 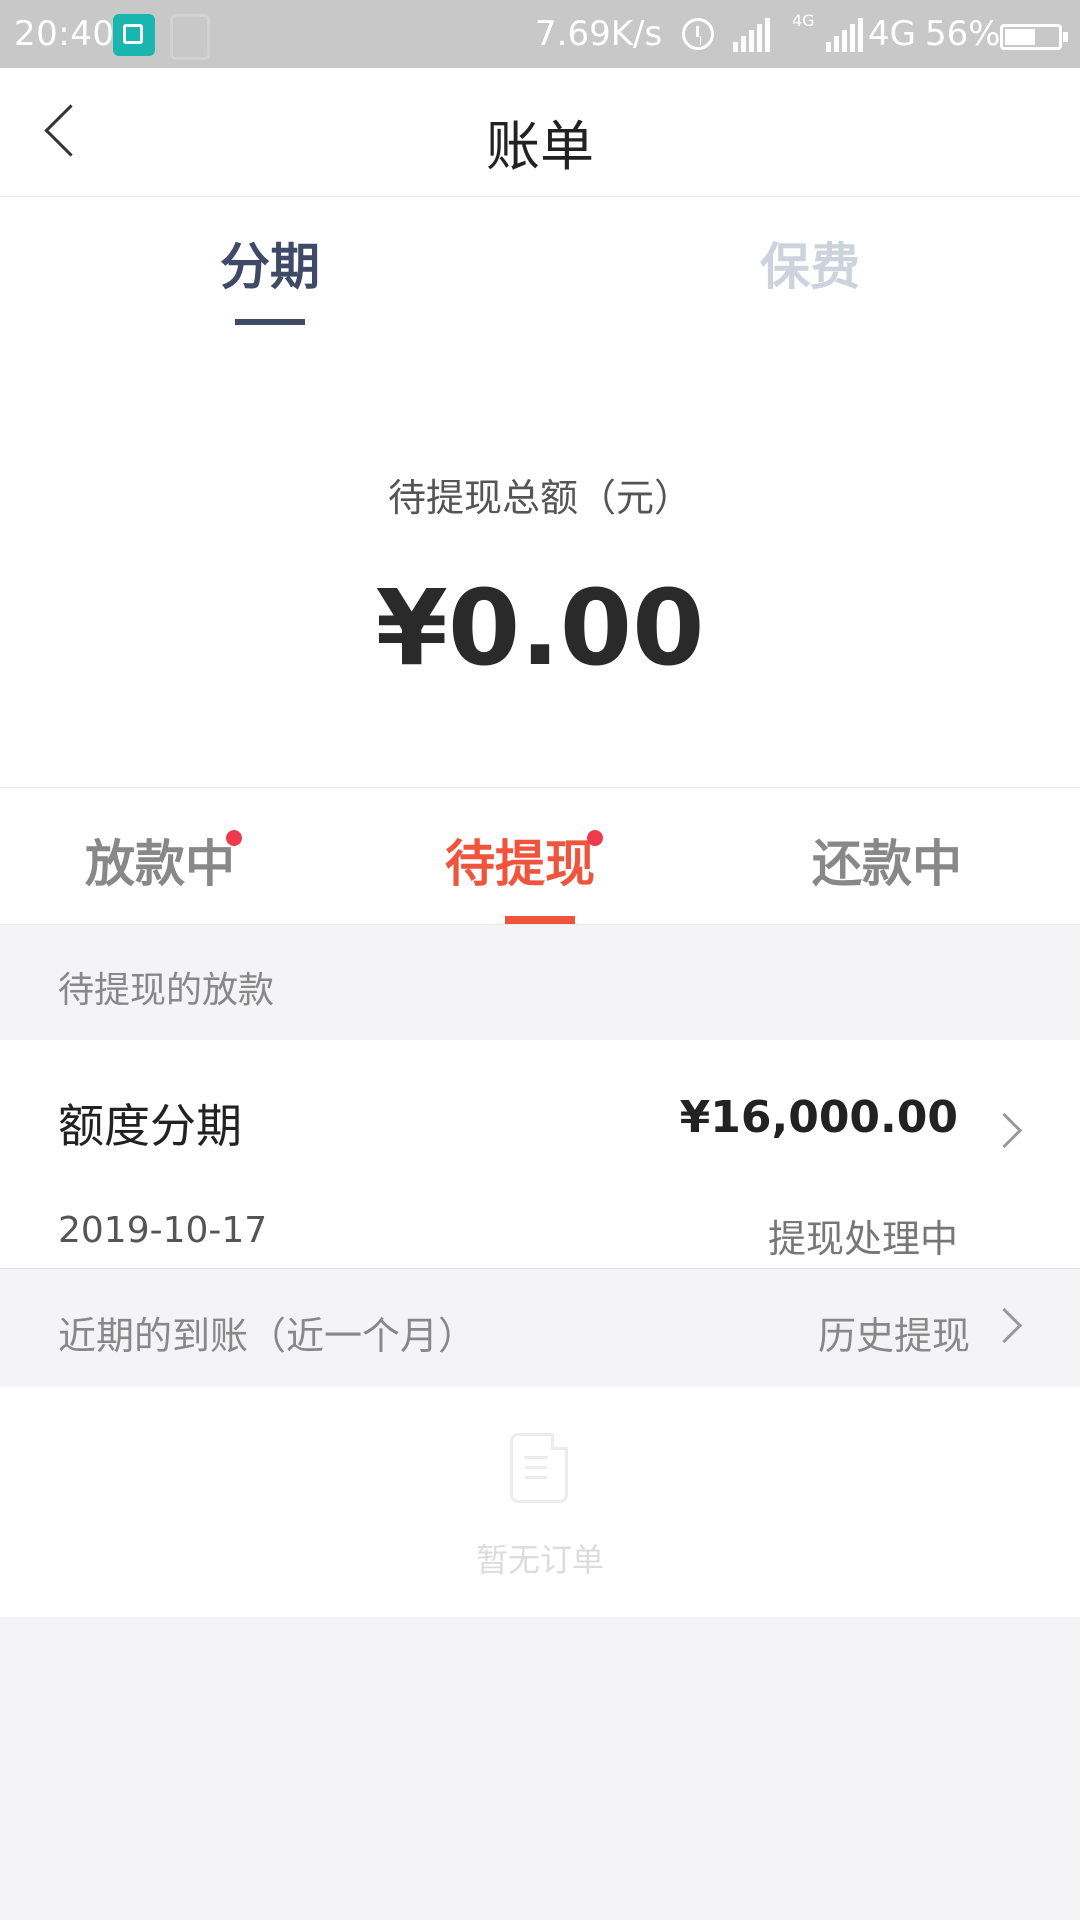 What do you see at coordinates (753, 35) in the screenshot?
I see `signal-icon` at bounding box center [753, 35].